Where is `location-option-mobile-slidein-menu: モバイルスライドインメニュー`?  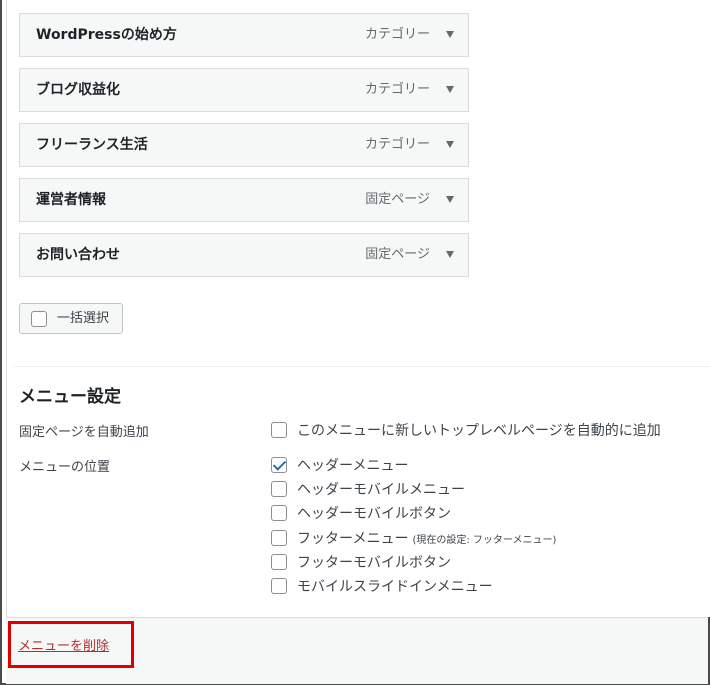
location-option-mobile-slidein-menu: モバイルスライドインメニュー is located at coordinates (382, 586).